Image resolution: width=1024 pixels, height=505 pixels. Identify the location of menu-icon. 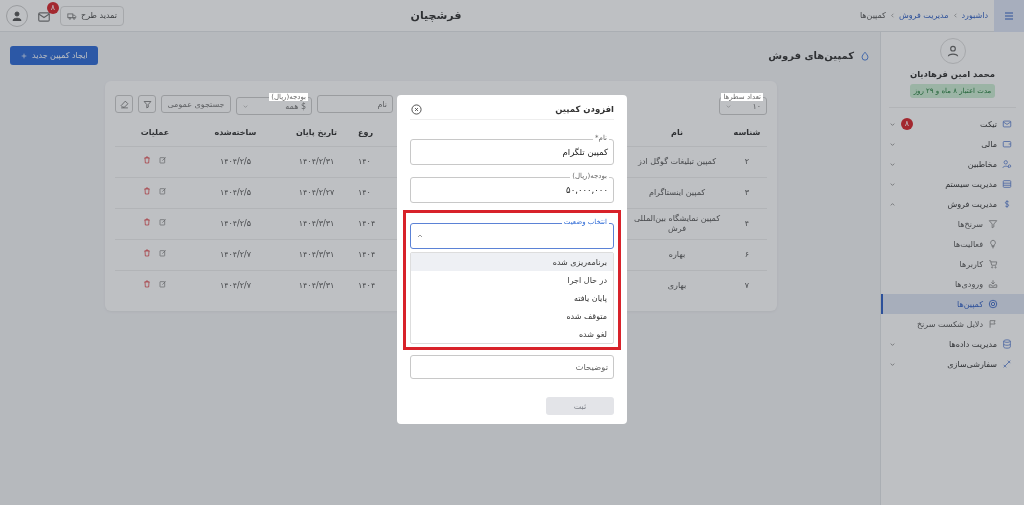
(1009, 15).